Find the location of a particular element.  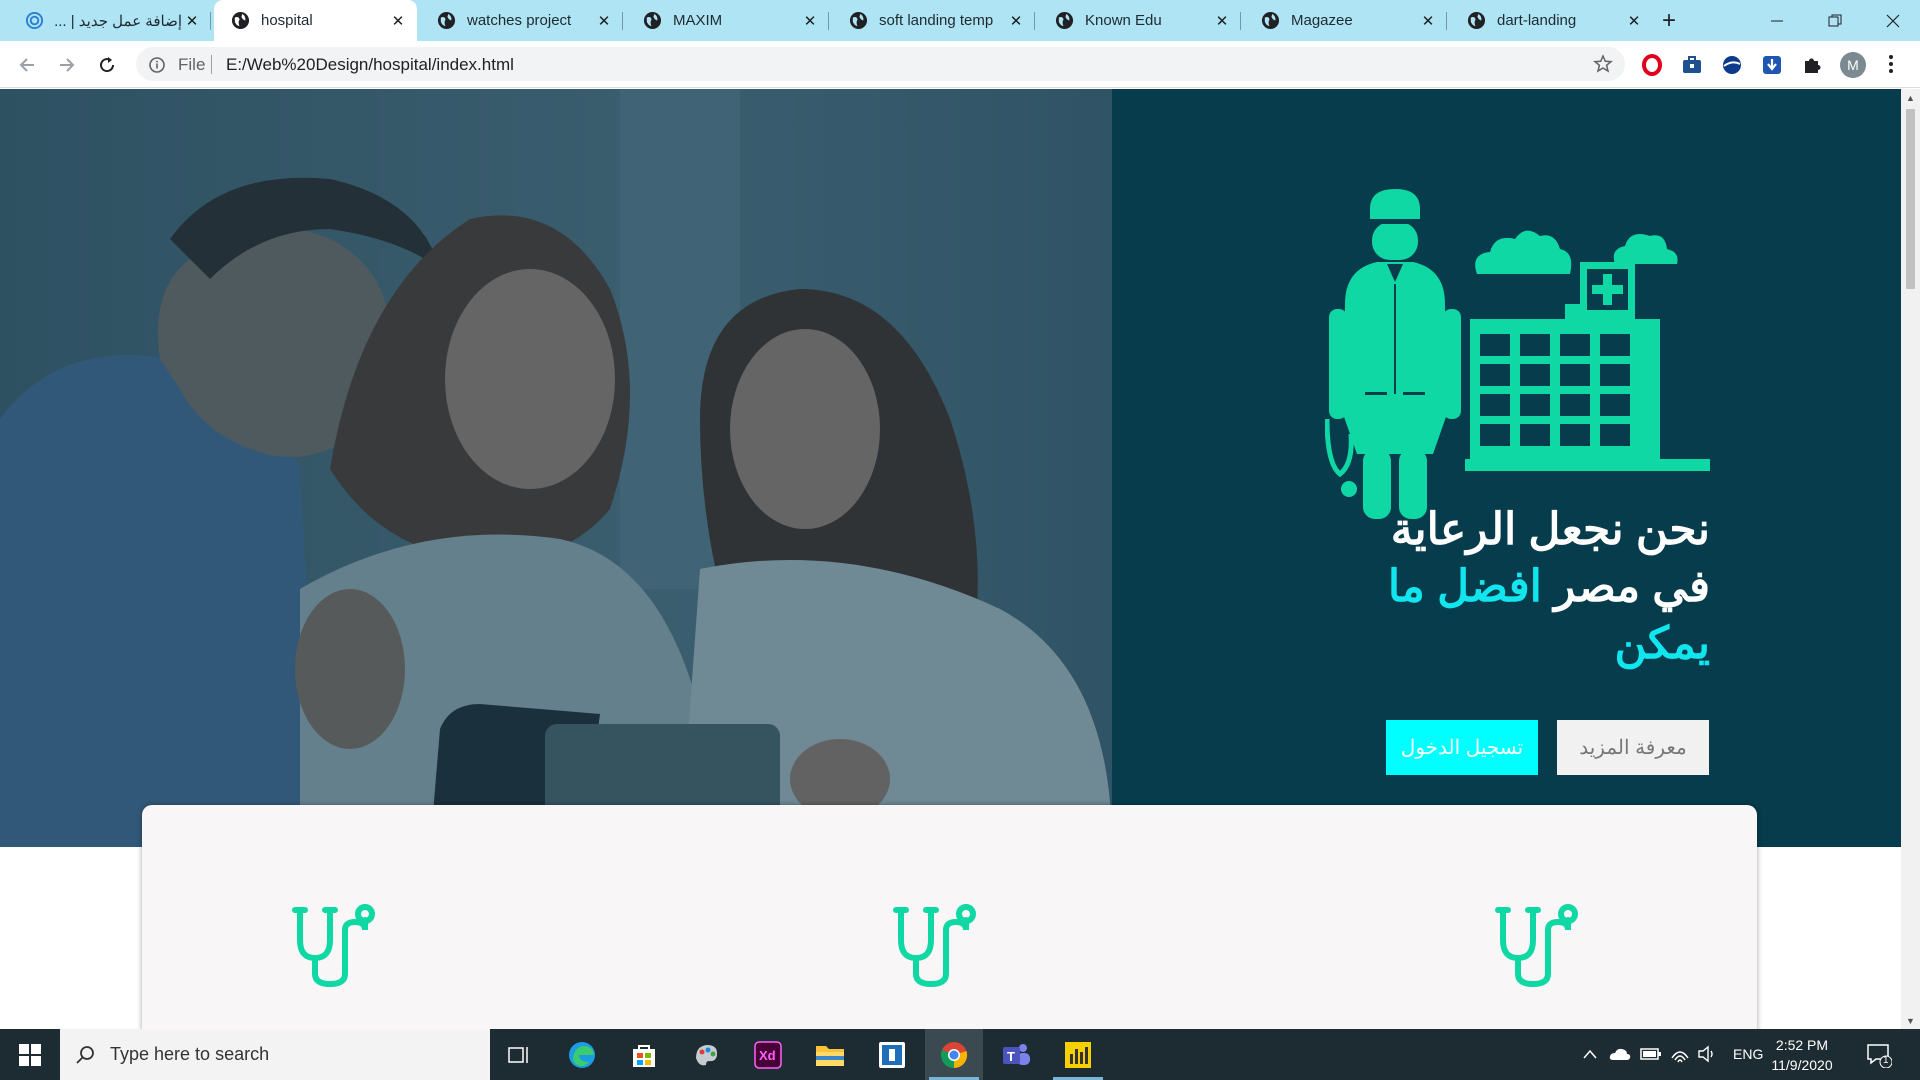

forward-button is located at coordinates (67, 65).